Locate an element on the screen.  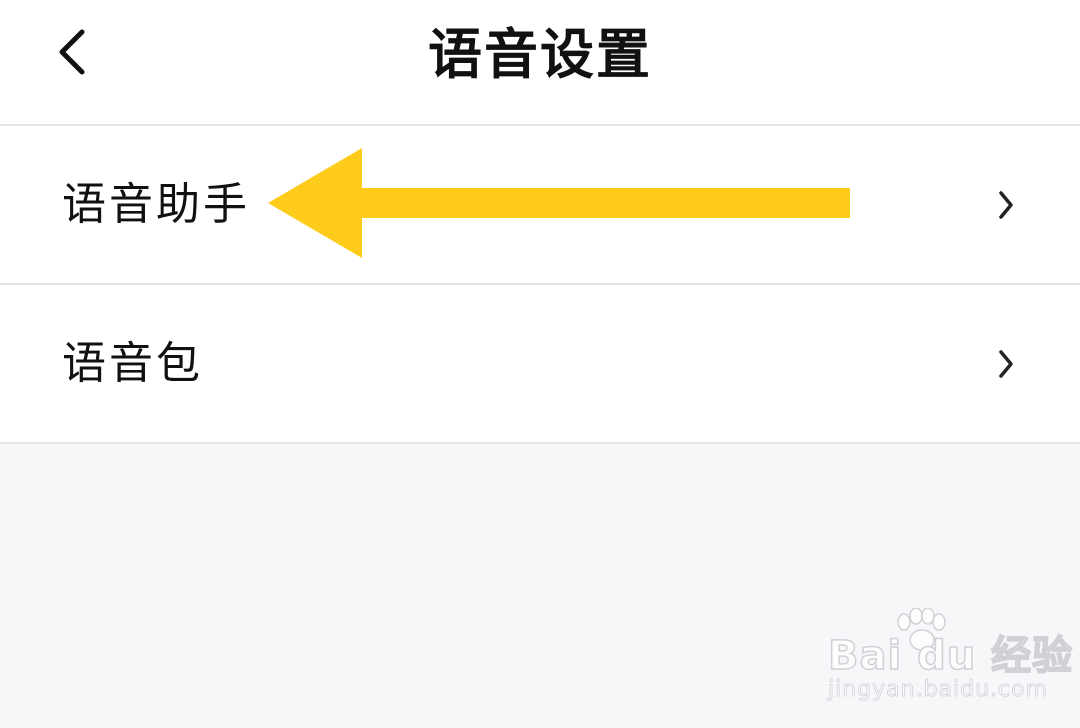
watermark-brand: Bai du 经验 is located at coordinates (950, 656).